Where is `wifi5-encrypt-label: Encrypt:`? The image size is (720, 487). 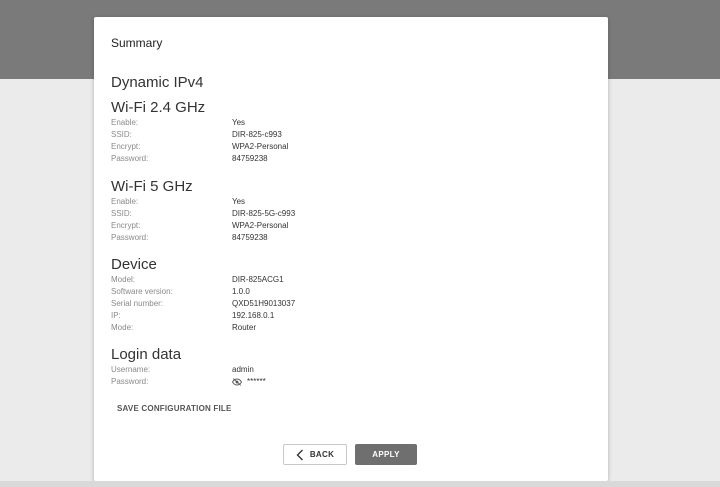 wifi5-encrypt-label: Encrypt: is located at coordinates (126, 225).